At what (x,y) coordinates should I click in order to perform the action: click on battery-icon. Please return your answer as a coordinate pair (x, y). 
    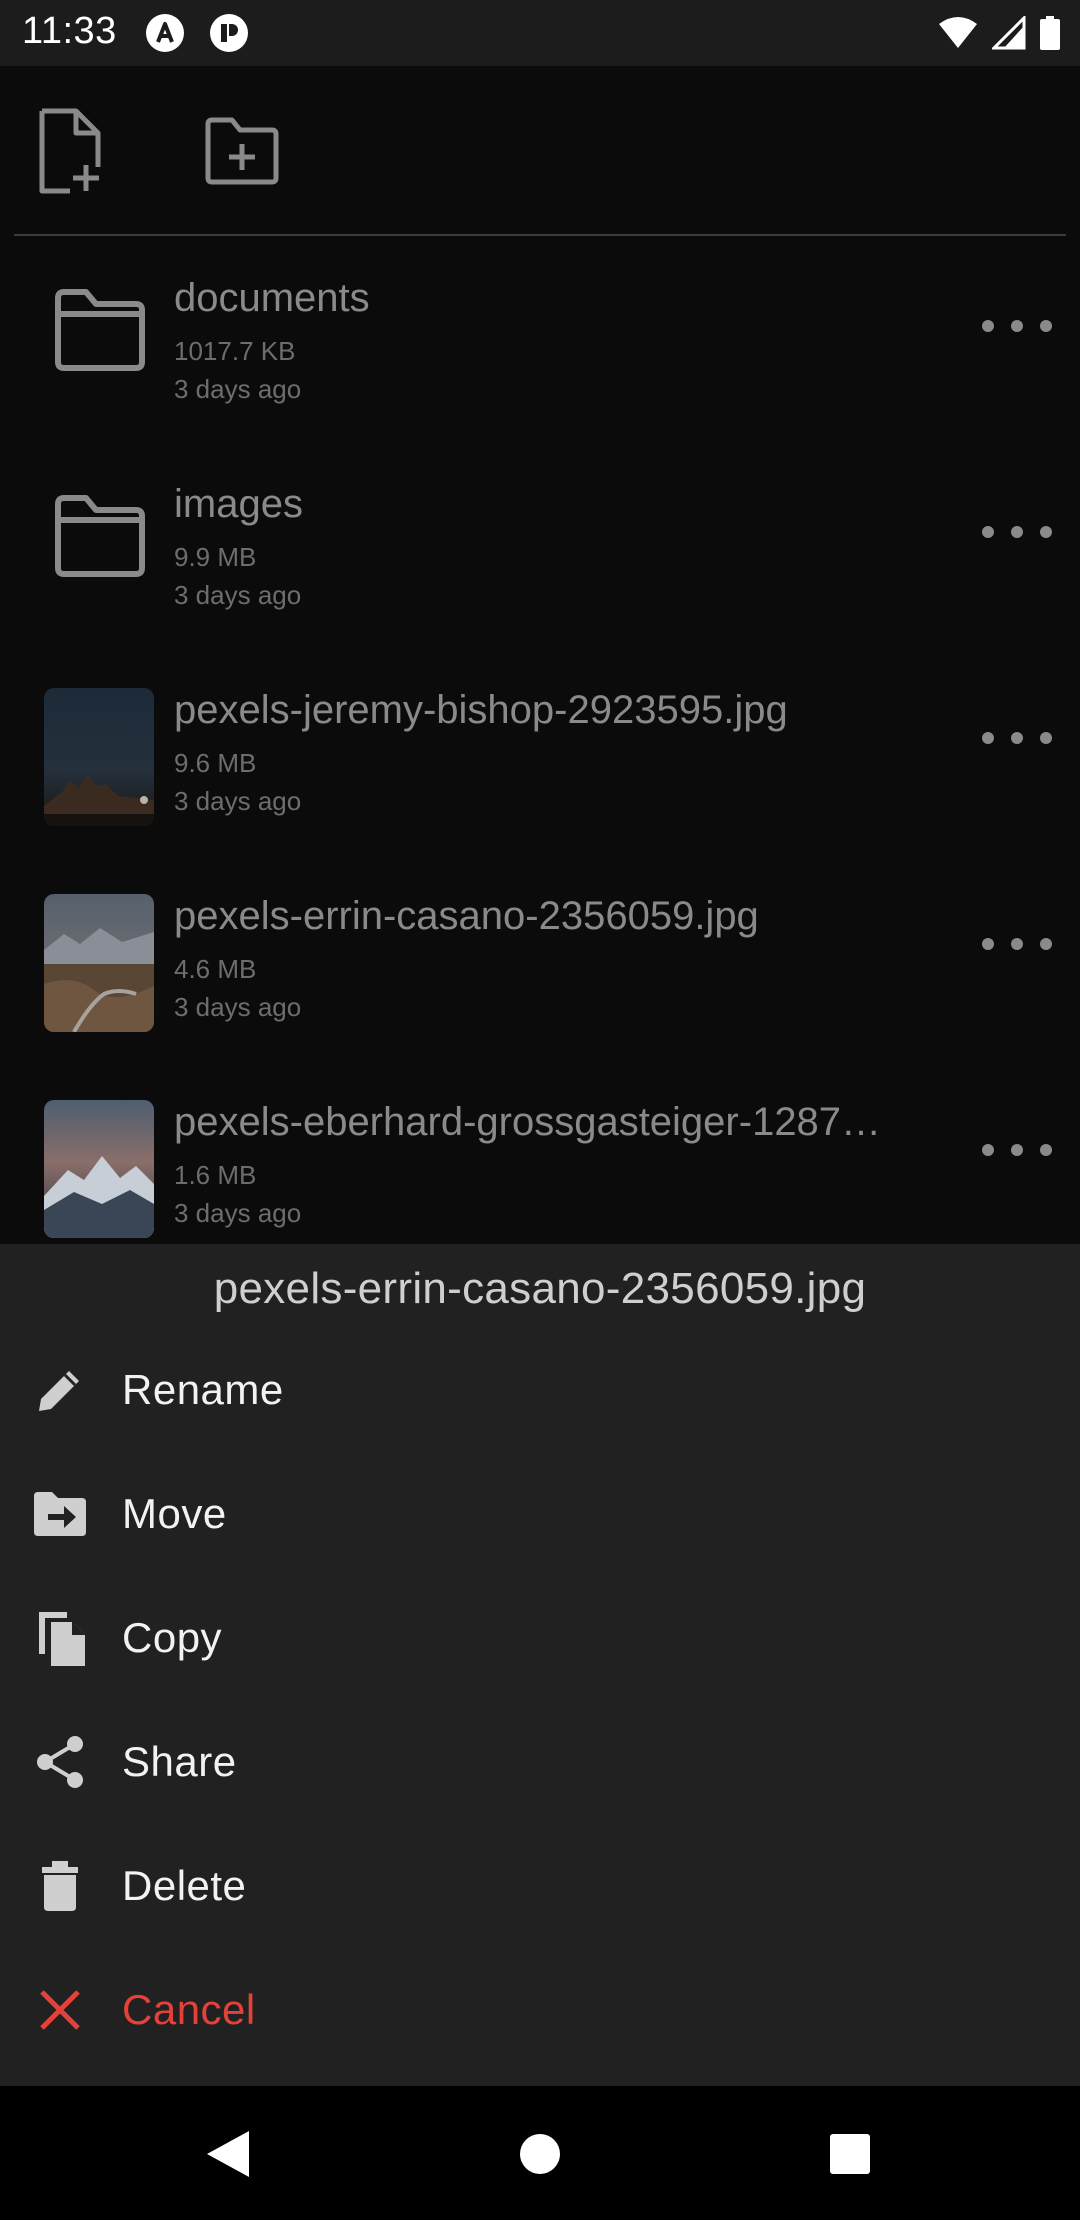
    Looking at the image, I should click on (1050, 33).